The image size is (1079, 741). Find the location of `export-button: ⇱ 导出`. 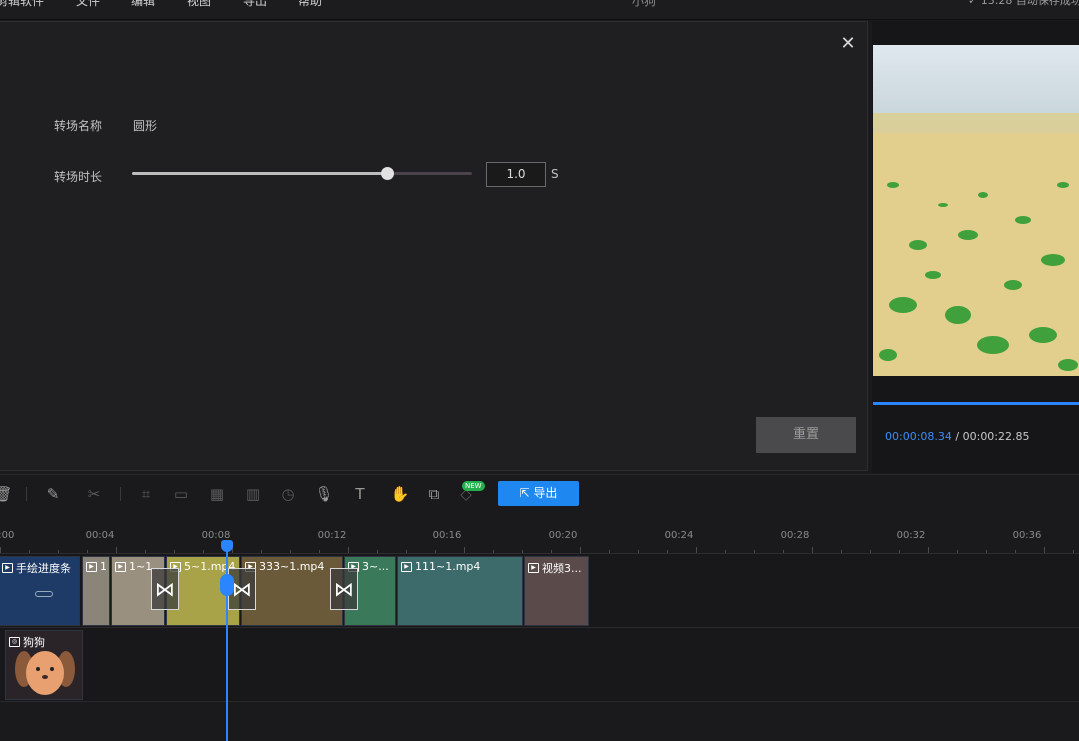

export-button: ⇱ 导出 is located at coordinates (538, 493).